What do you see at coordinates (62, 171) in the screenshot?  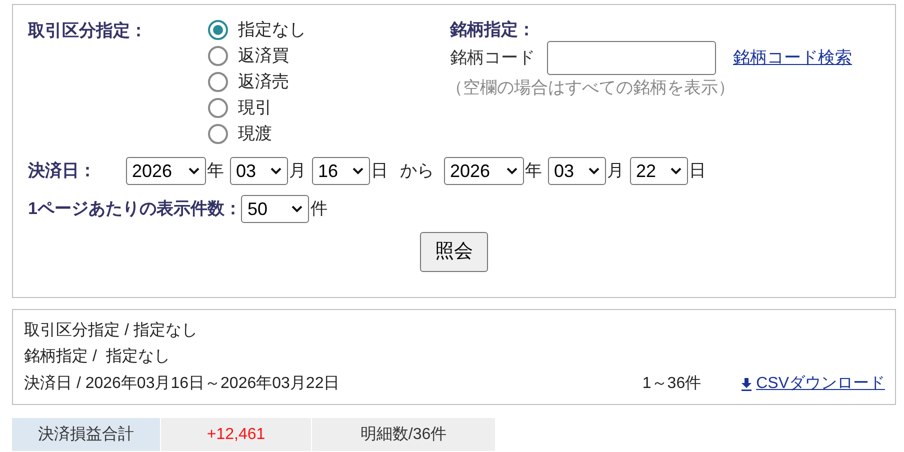 I see `field-label: 決済日：` at bounding box center [62, 171].